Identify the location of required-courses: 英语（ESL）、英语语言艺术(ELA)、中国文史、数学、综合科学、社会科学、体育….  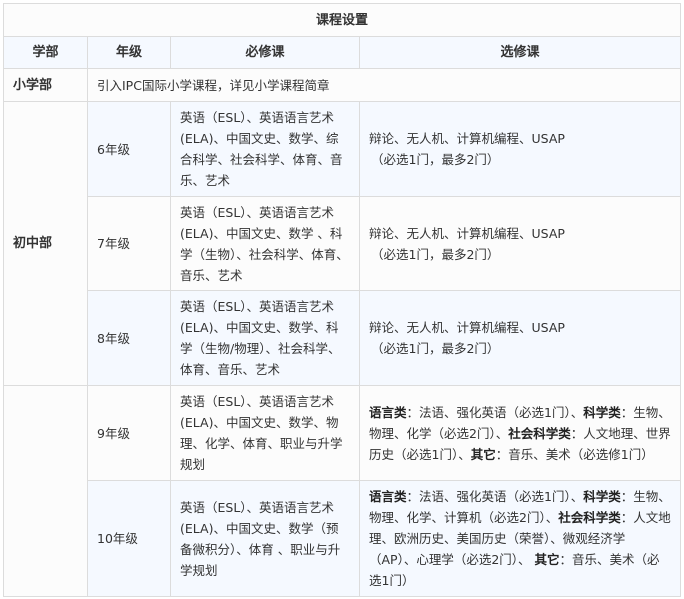
(265, 149).